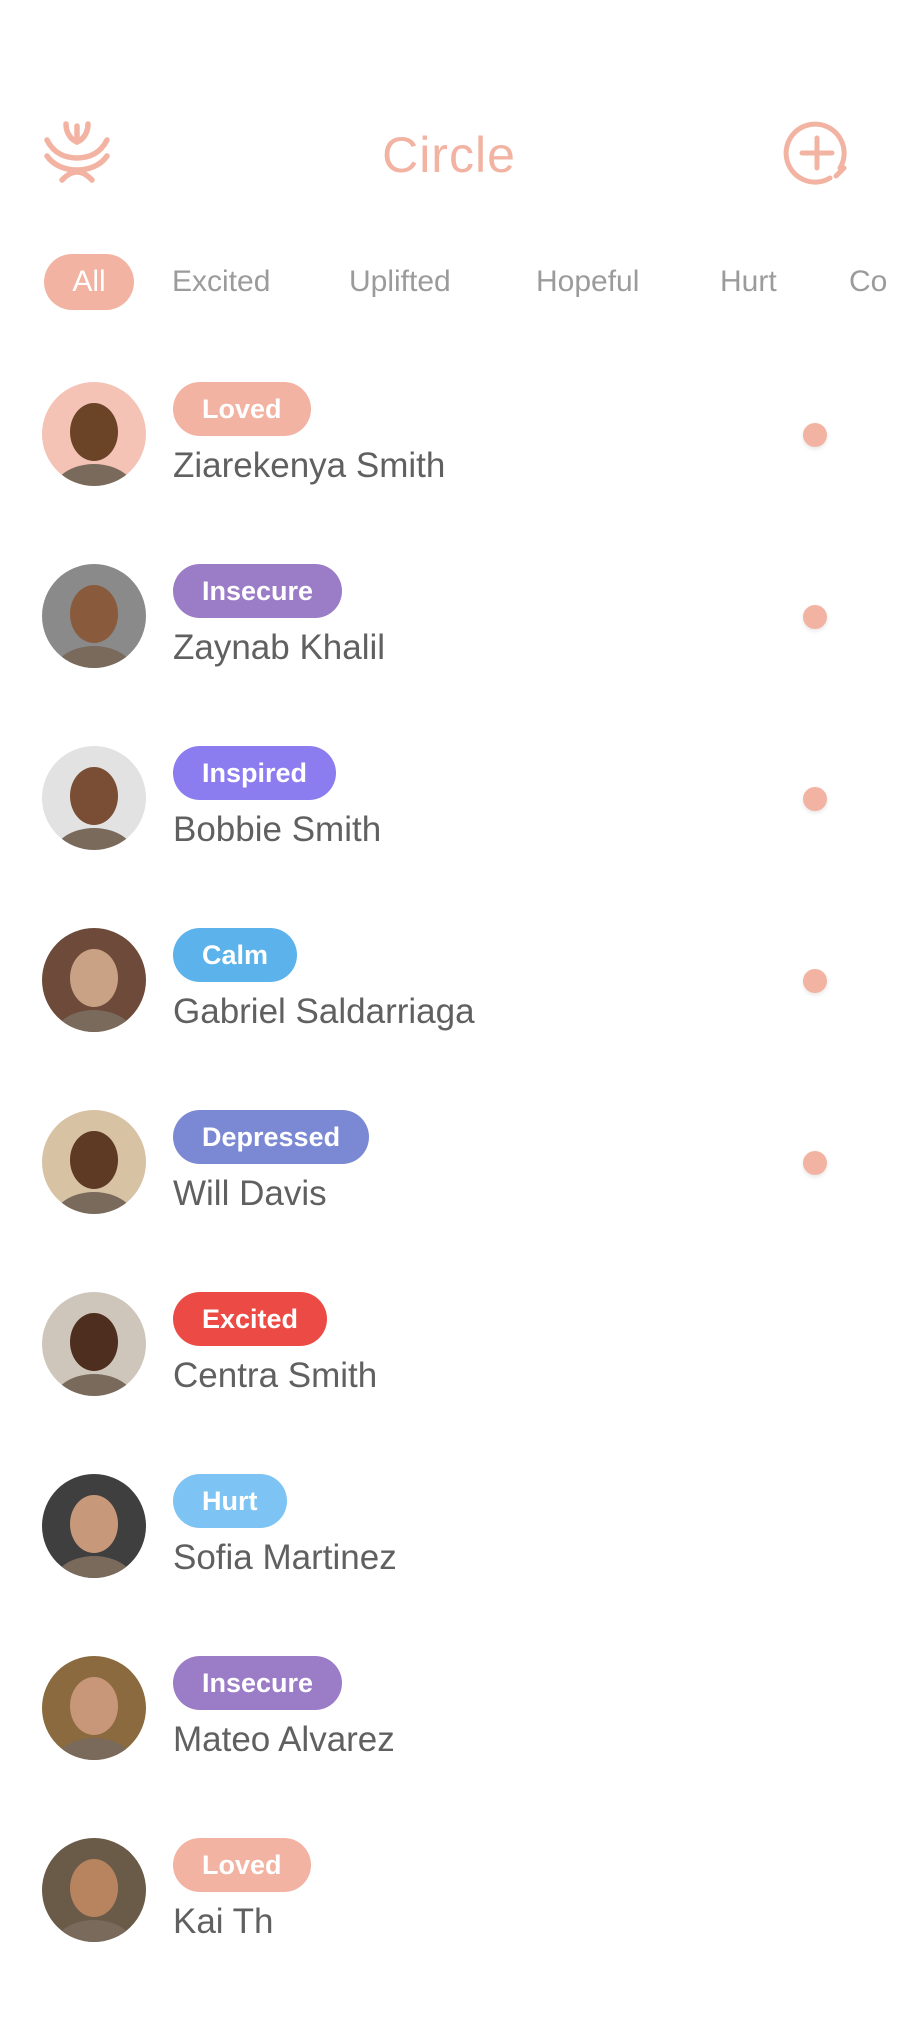  Describe the element at coordinates (284, 1739) in the screenshot. I see `contact-name: Mateo Alvarez` at that location.